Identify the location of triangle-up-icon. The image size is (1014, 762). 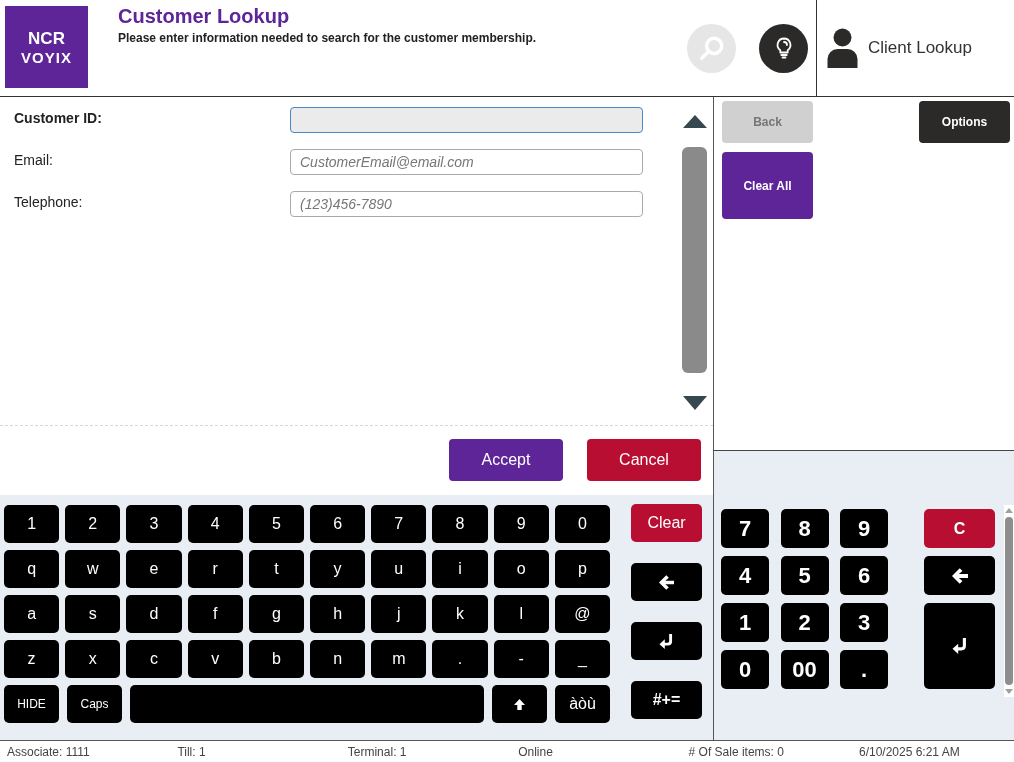
(694, 121).